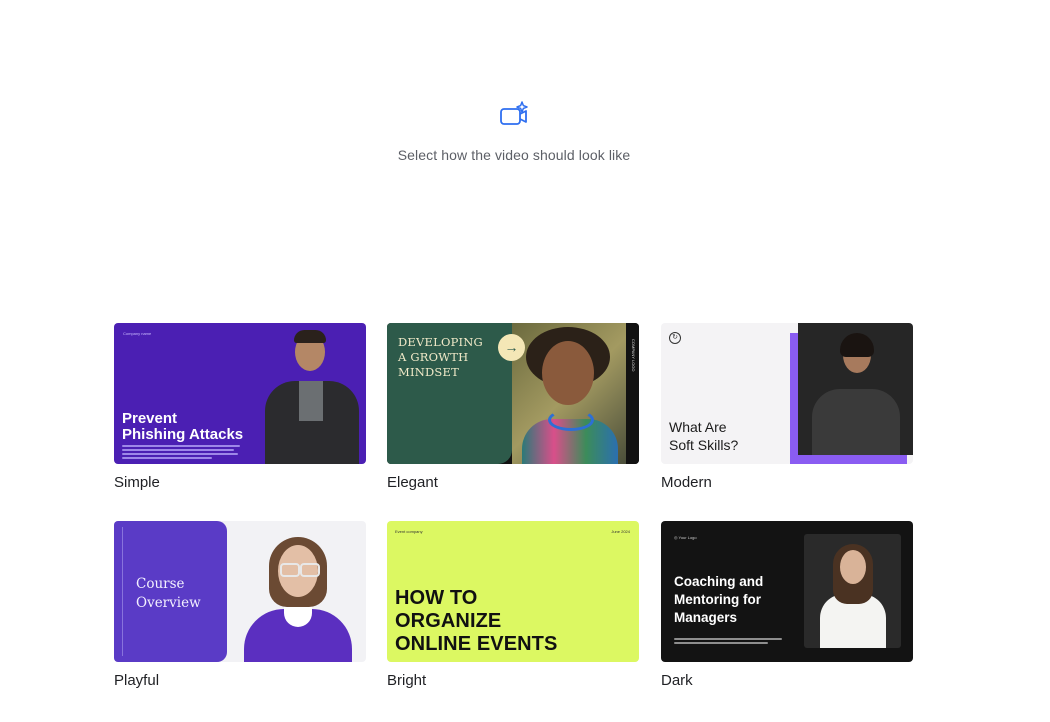 This screenshot has width=1050, height=722. What do you see at coordinates (675, 338) in the screenshot?
I see `logo-icon: ↻` at bounding box center [675, 338].